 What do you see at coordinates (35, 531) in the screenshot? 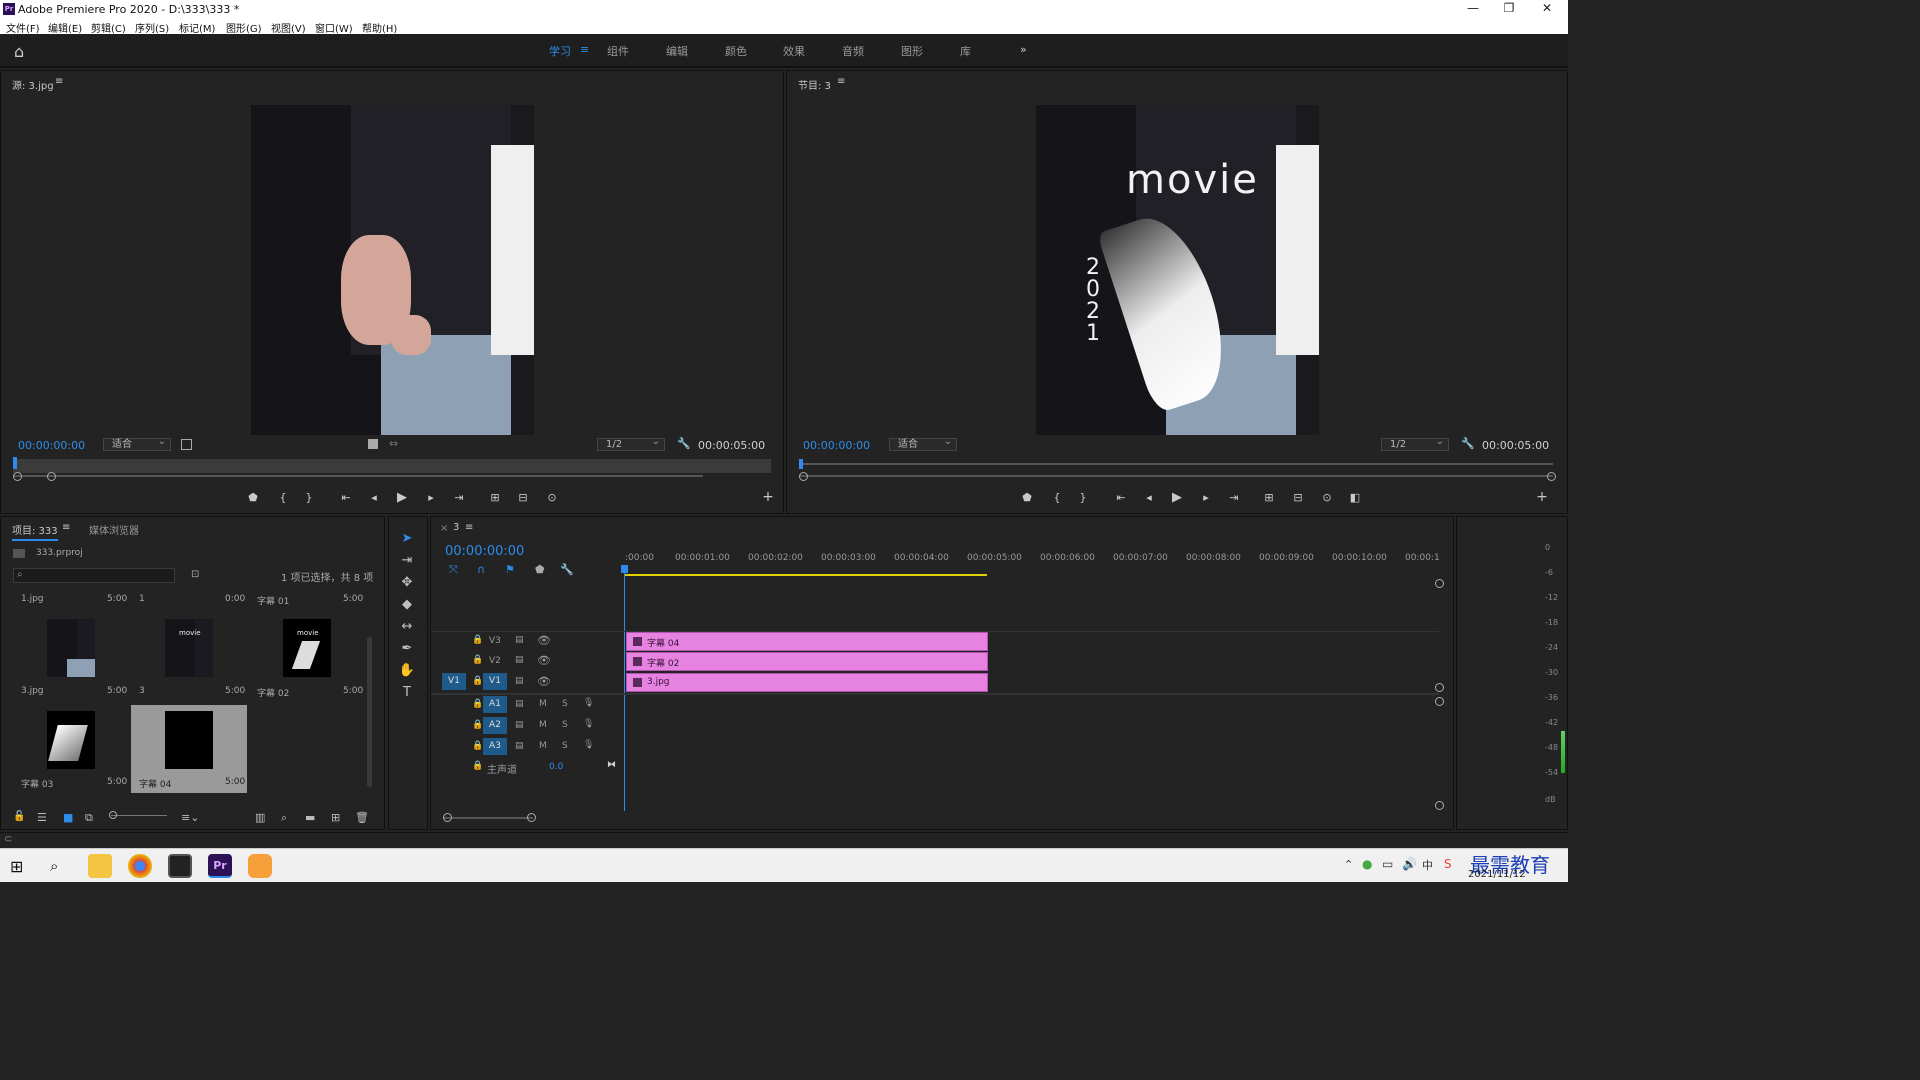
I see `tab-project: 项目: 333` at bounding box center [35, 531].